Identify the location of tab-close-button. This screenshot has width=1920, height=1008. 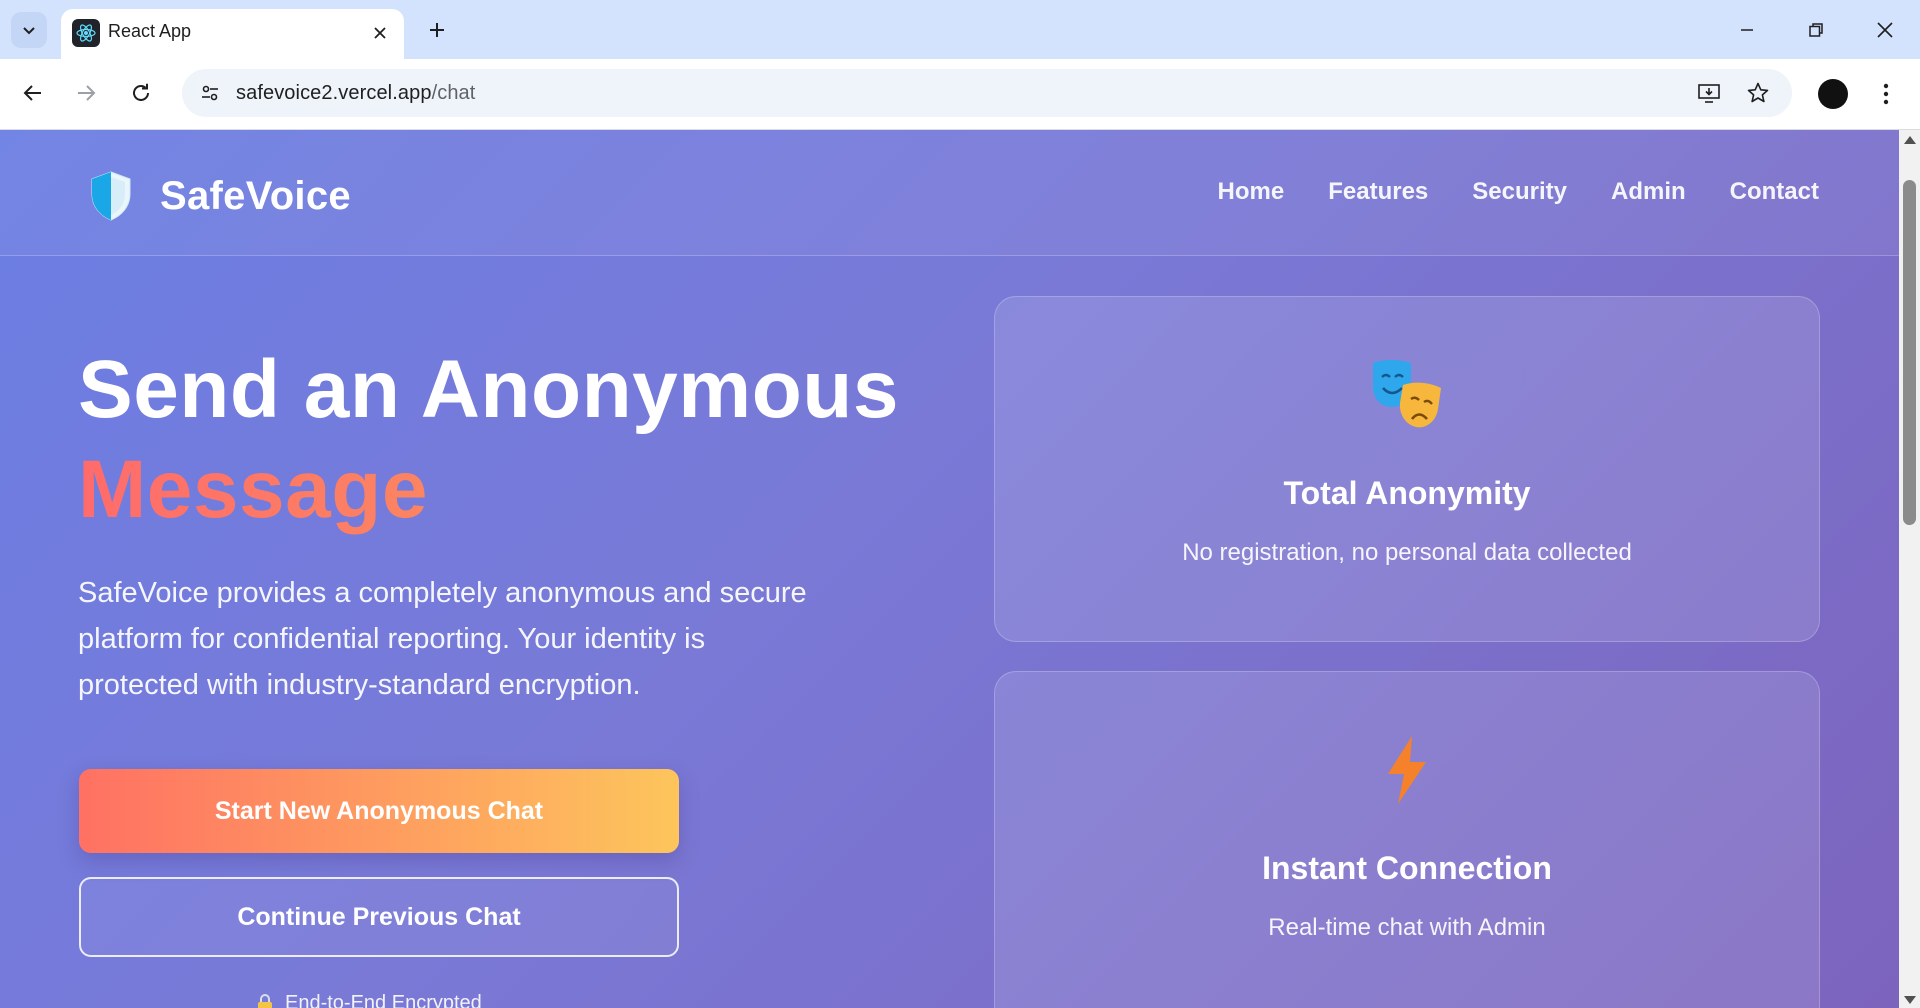
(380, 33).